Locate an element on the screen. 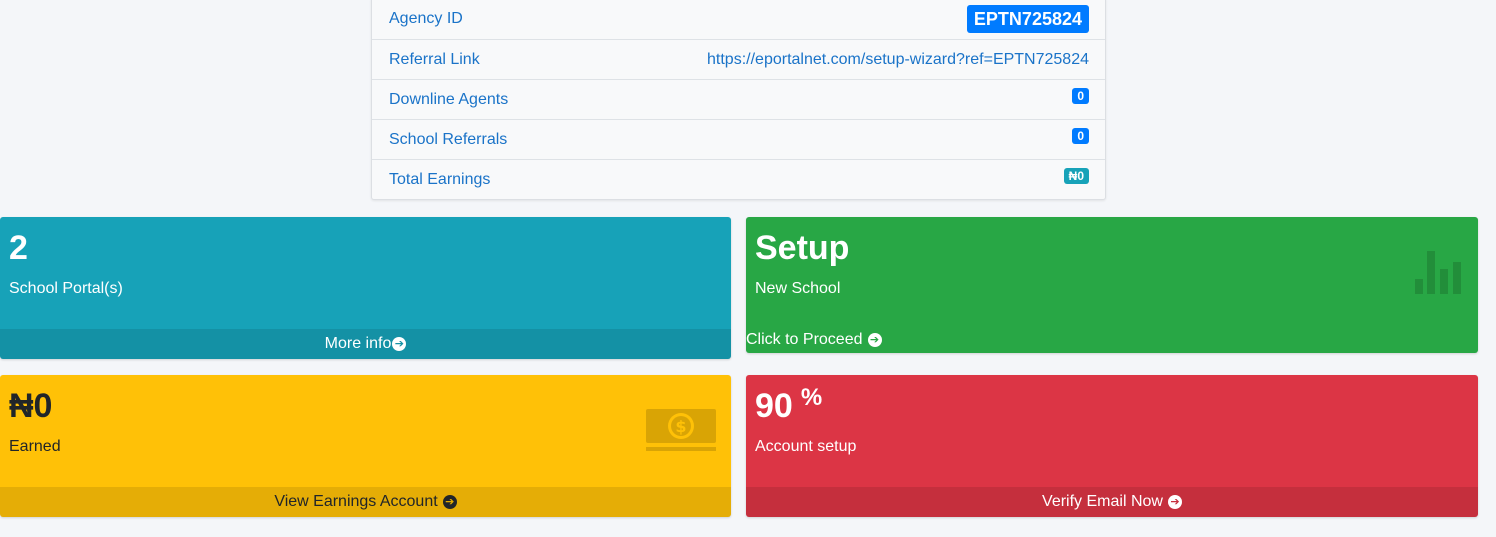  account-setup-value: 90 is located at coordinates (774, 406).